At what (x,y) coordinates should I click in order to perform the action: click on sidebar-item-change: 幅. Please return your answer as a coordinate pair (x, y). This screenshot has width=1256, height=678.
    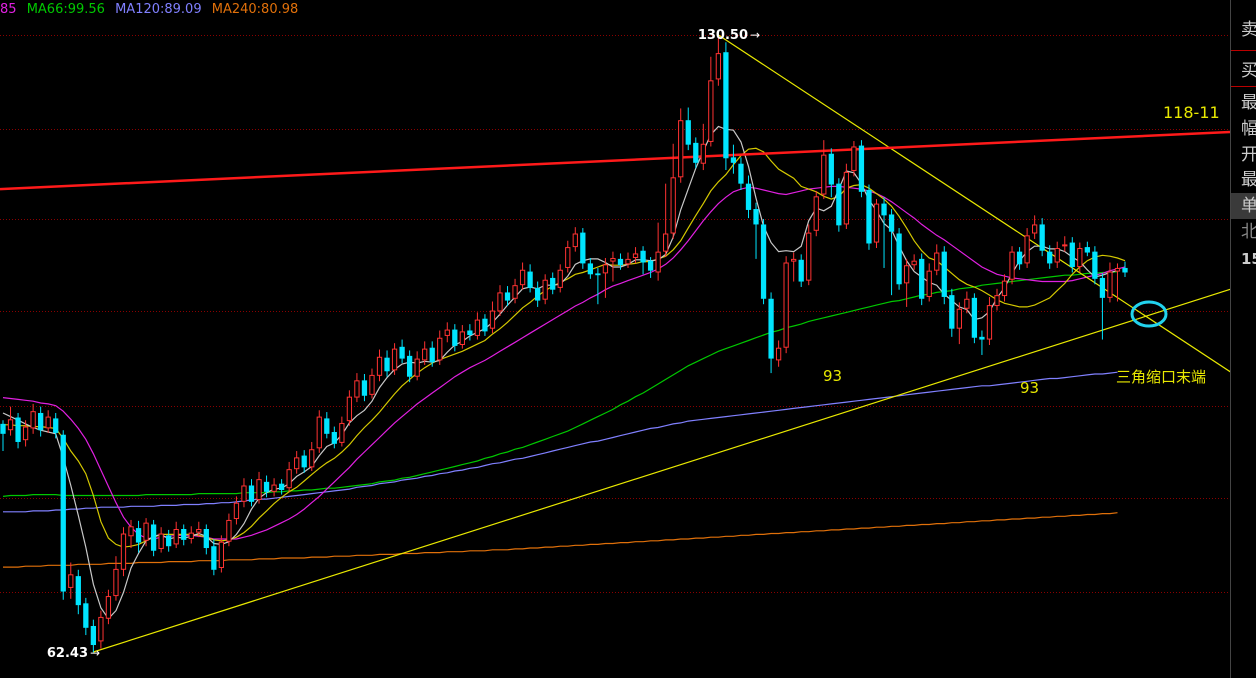
    Looking at the image, I should click on (1243, 129).